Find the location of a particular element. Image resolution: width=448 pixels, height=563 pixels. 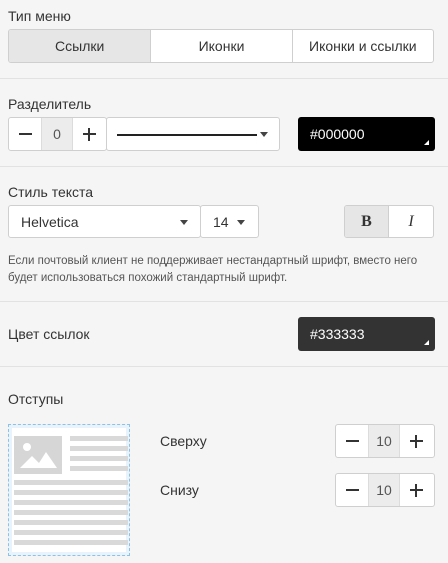

padding-top-increment-button is located at coordinates (416, 441).